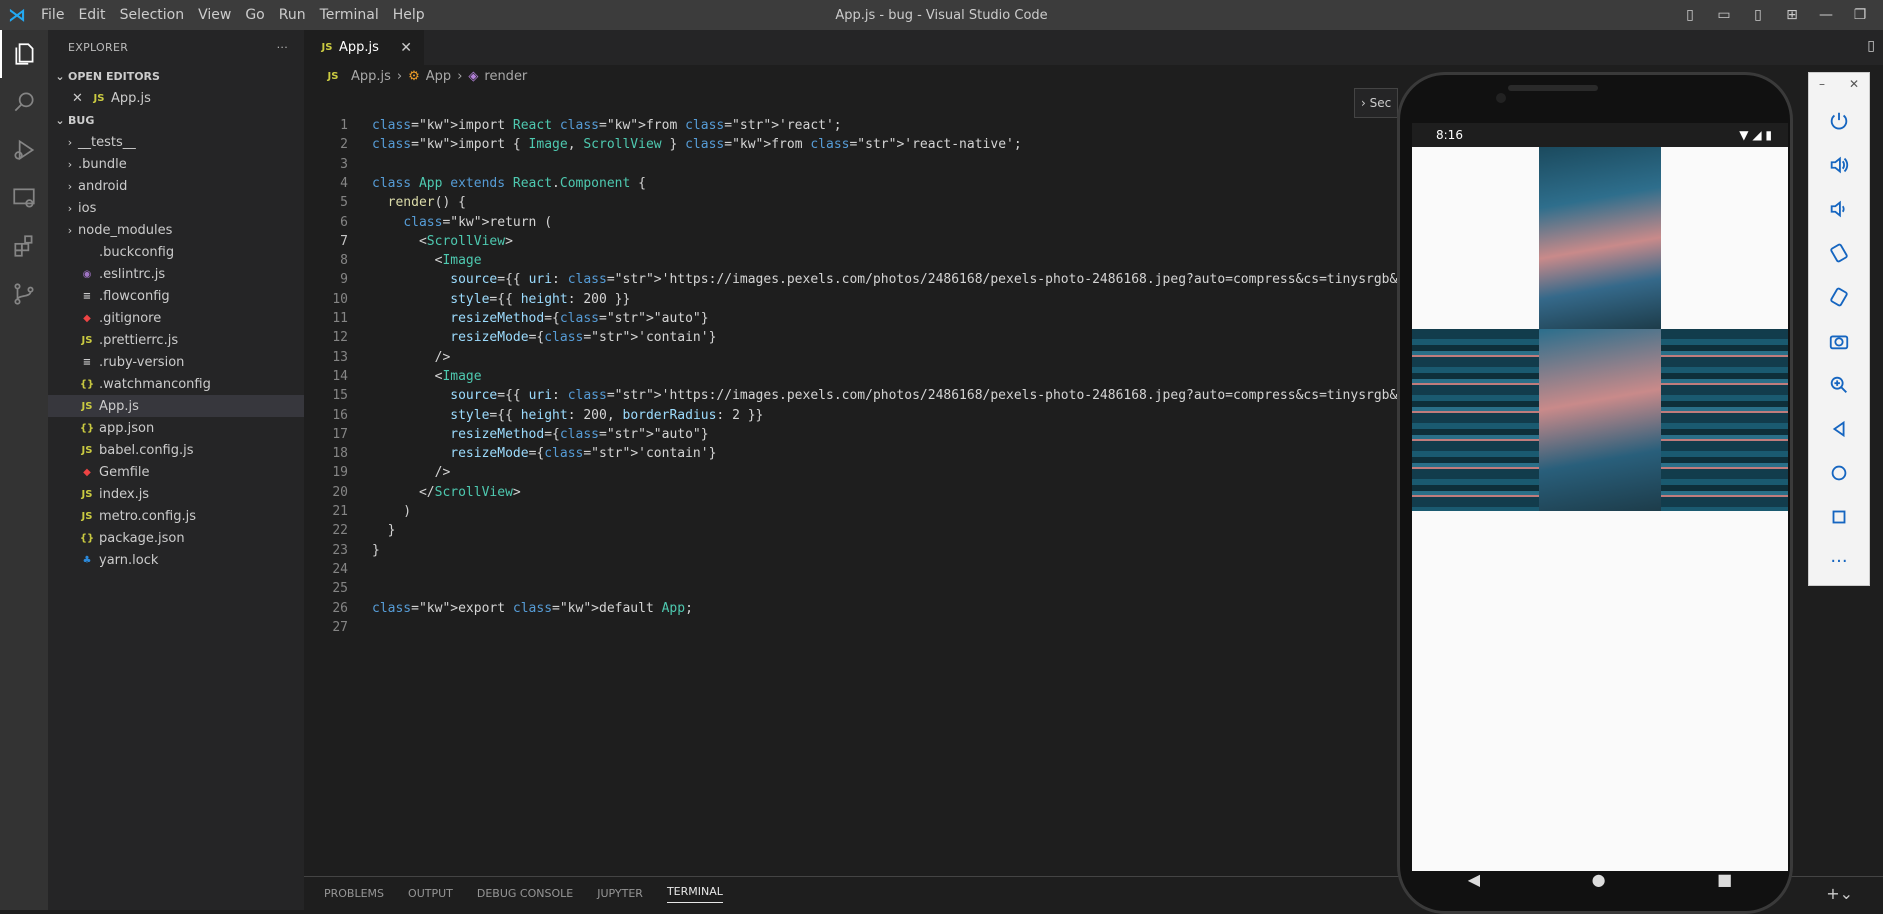 The width and height of the screenshot is (1883, 914). Describe the element at coordinates (1854, 86) in the screenshot. I see `close-emulator-icon: ✕` at that location.